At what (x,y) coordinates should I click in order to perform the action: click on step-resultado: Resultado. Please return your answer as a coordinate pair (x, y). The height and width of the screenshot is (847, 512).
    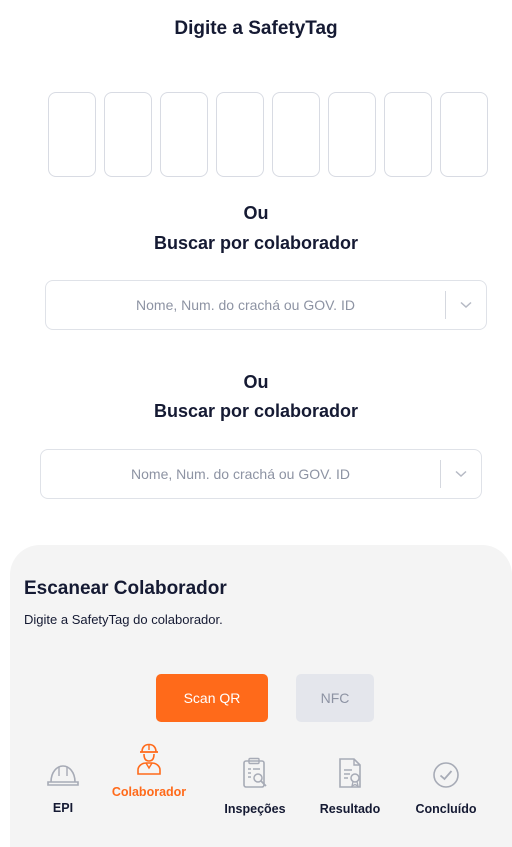
    Looking at the image, I should click on (350, 786).